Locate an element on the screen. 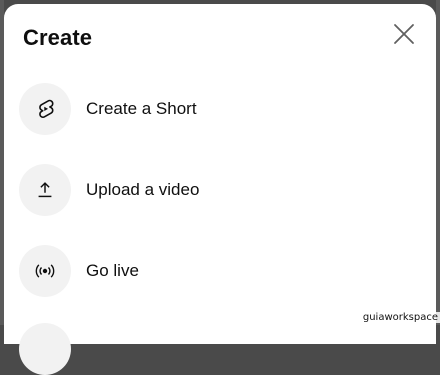 This screenshot has height=375, width=440. close-button is located at coordinates (404, 34).